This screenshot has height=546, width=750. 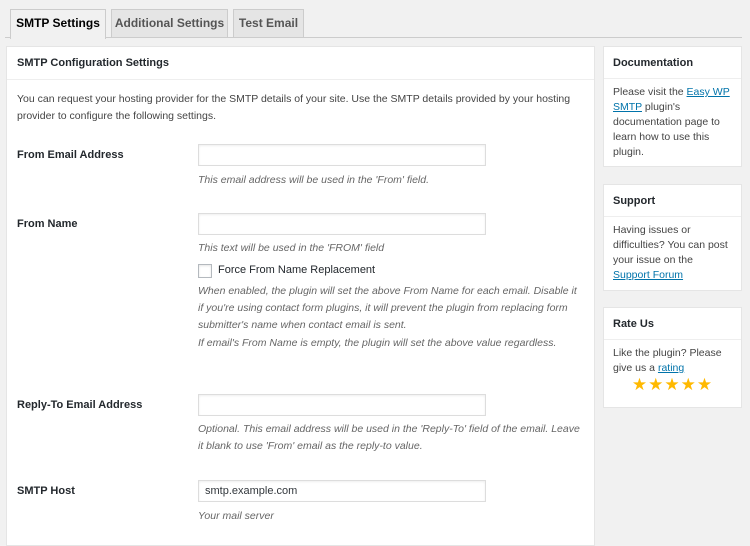 I want to click on from-name-input, so click(x=342, y=224).